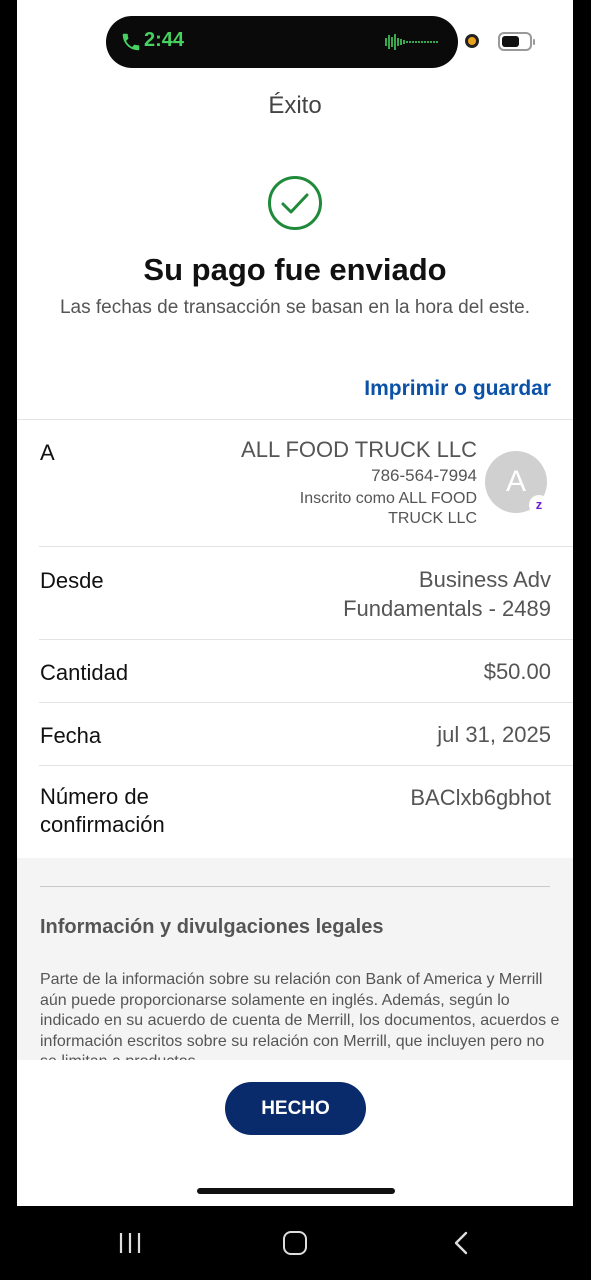 The height and width of the screenshot is (1280, 591). Describe the element at coordinates (359, 449) in the screenshot. I see `recipient-name: ALL FOOD TRUCK LLC` at that location.